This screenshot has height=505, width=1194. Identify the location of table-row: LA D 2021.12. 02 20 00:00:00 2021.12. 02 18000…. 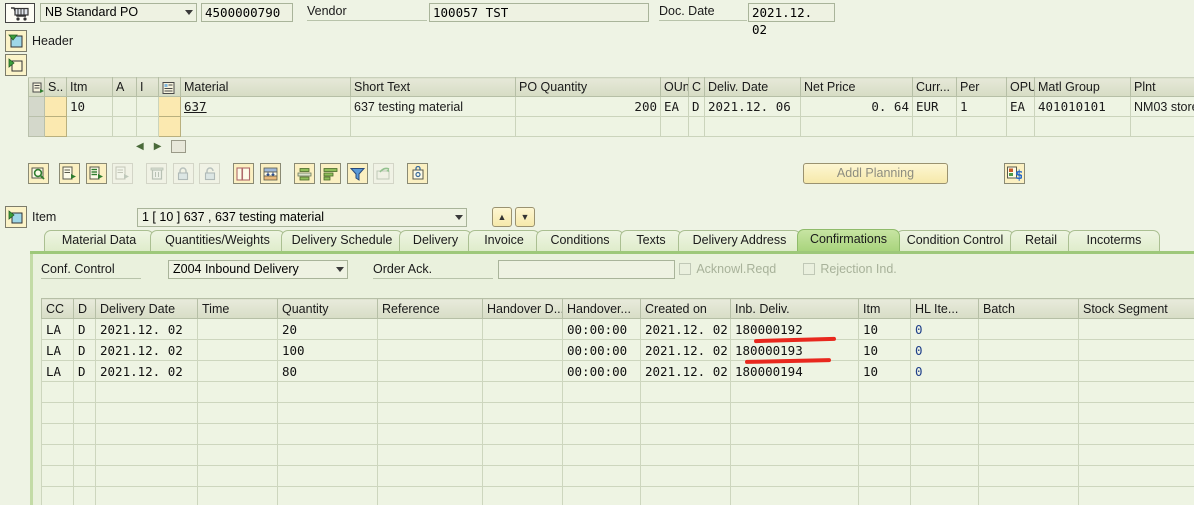
(617, 329).